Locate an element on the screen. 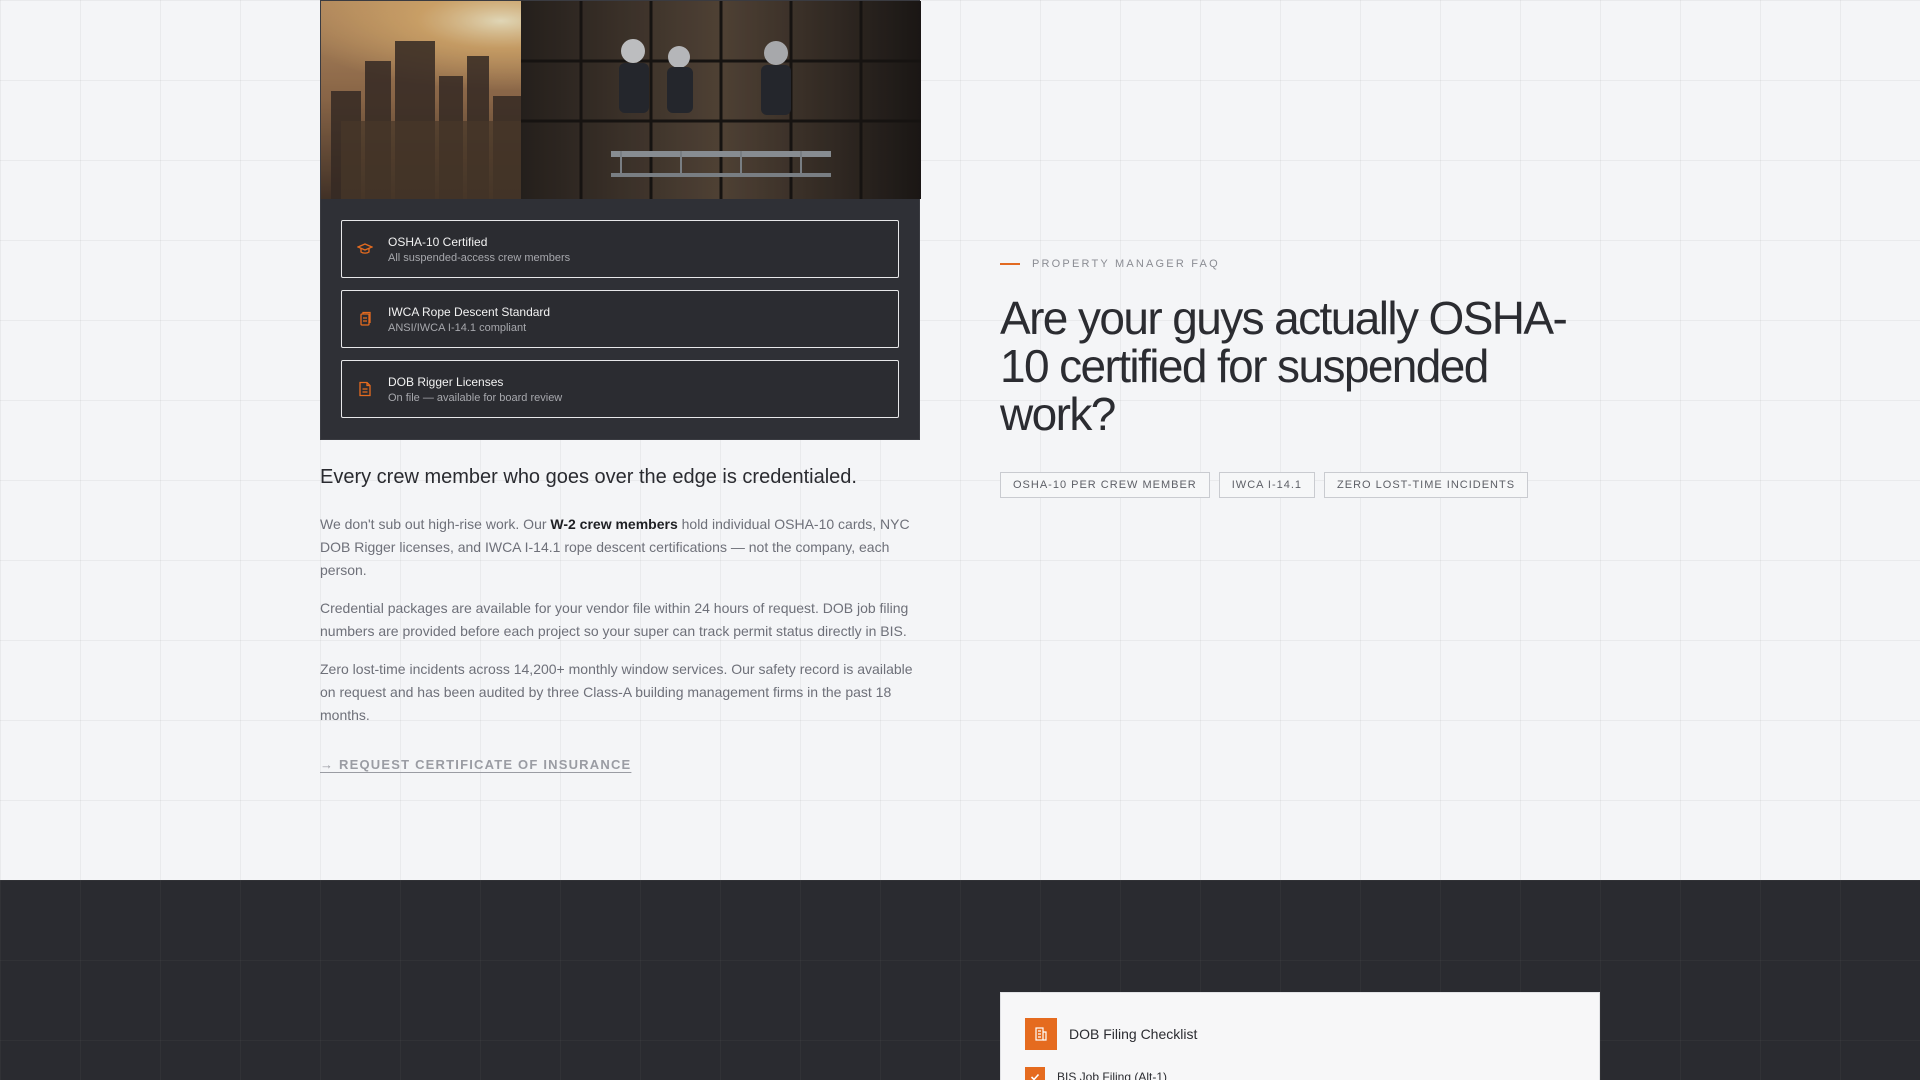 The height and width of the screenshot is (1080, 1920). window-cleaners-photo is located at coordinates (621, 100).